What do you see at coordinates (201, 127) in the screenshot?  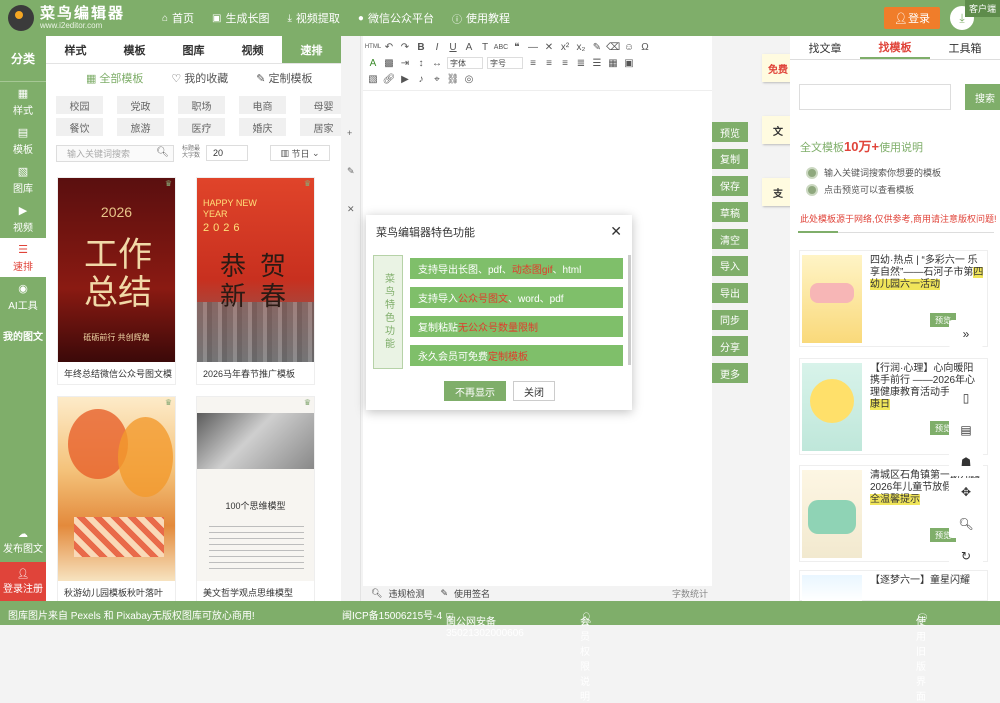 I see `tag-item: 医疗` at bounding box center [201, 127].